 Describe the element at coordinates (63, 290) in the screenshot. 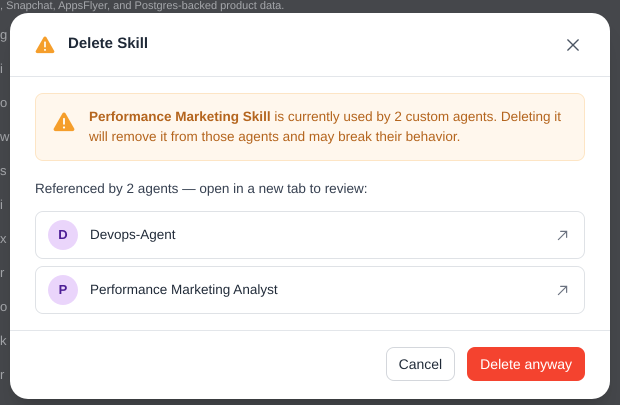

I see `agent-avatar: P` at that location.